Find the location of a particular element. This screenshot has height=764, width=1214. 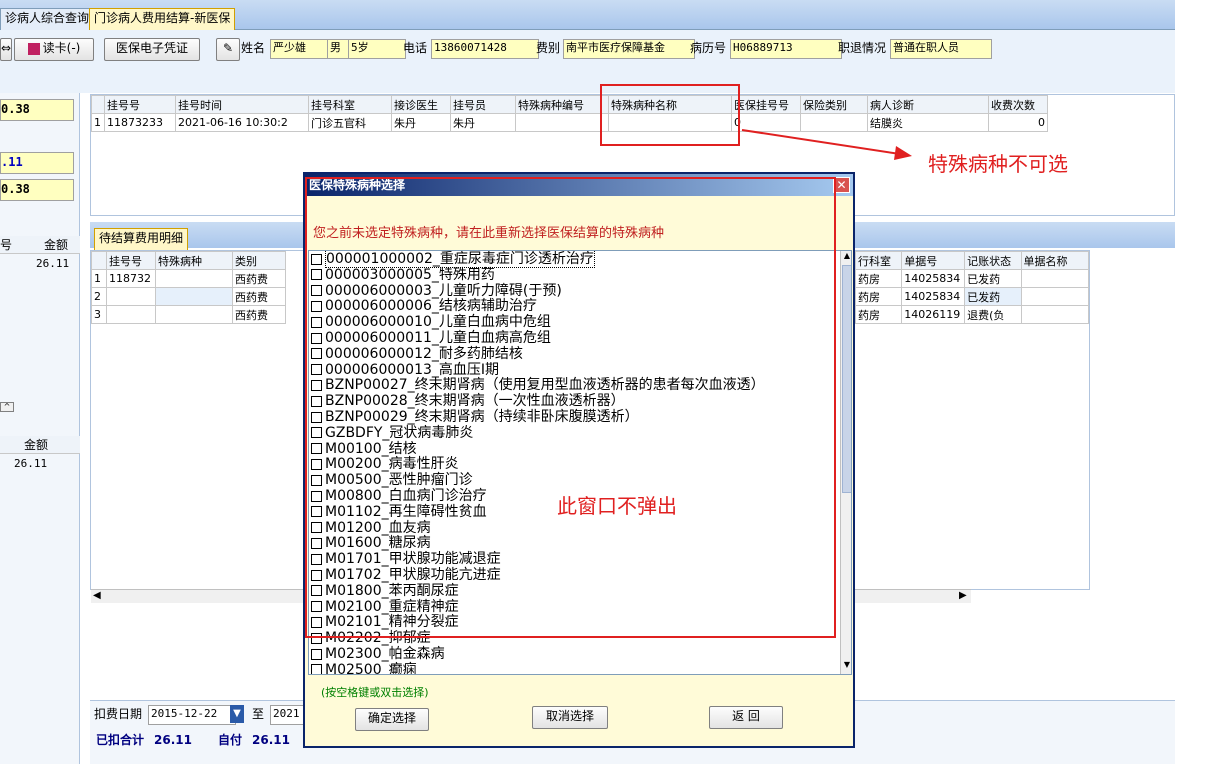

col-diagnosis: 病人诊断 is located at coordinates (928, 104).